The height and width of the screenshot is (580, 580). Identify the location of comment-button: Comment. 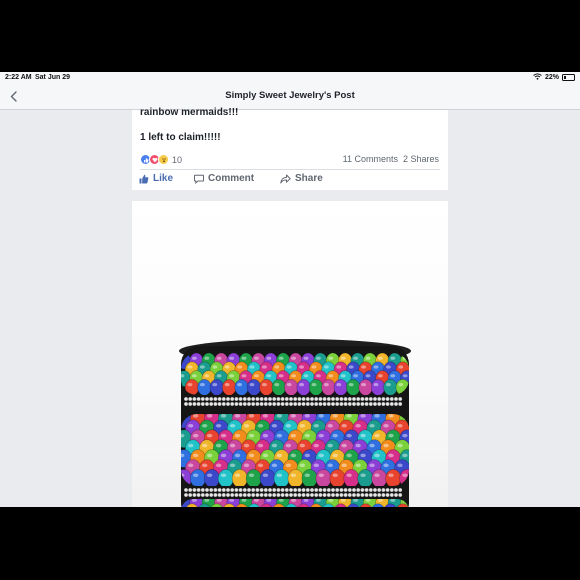
(224, 178).